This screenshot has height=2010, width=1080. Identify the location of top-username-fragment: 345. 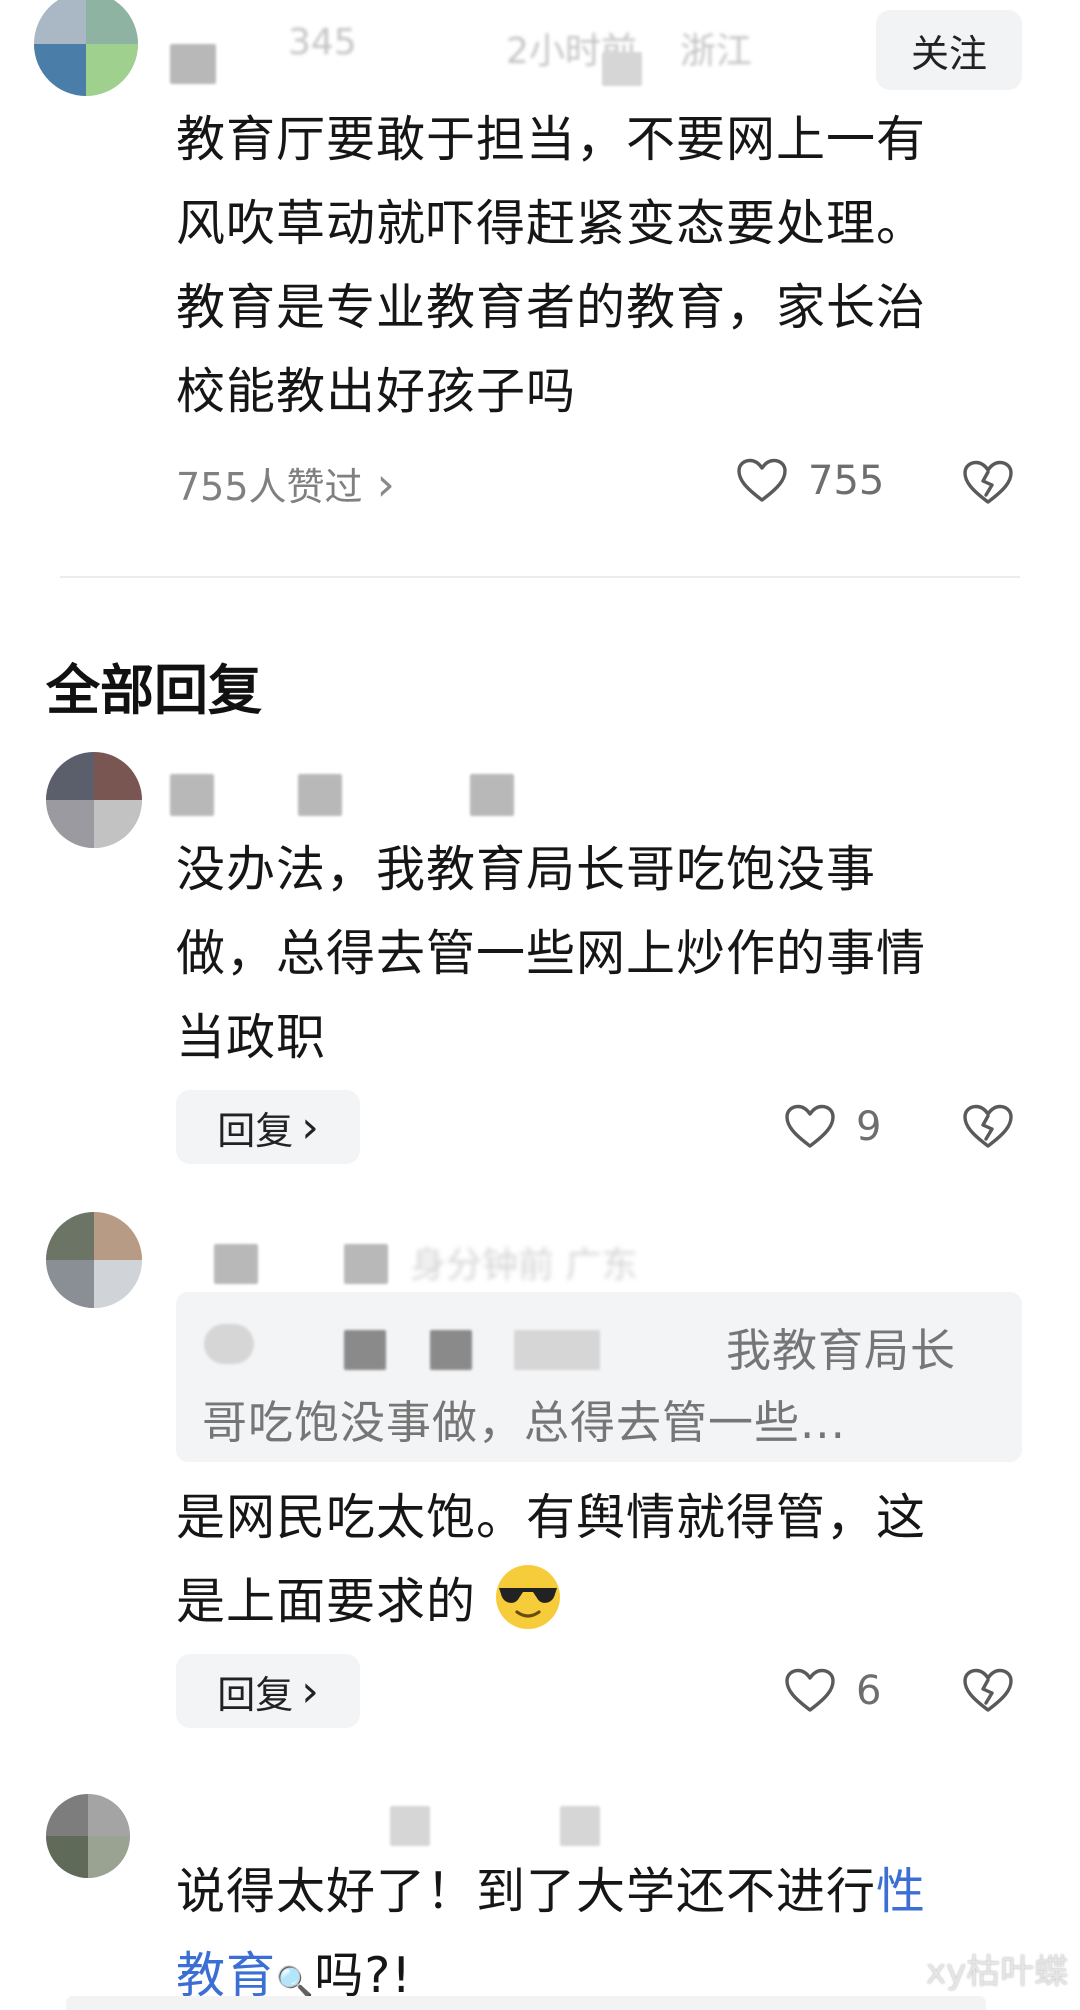
(322, 42).